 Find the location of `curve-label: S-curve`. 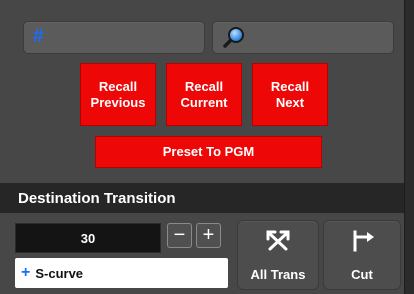

curve-label: S-curve is located at coordinates (59, 273).